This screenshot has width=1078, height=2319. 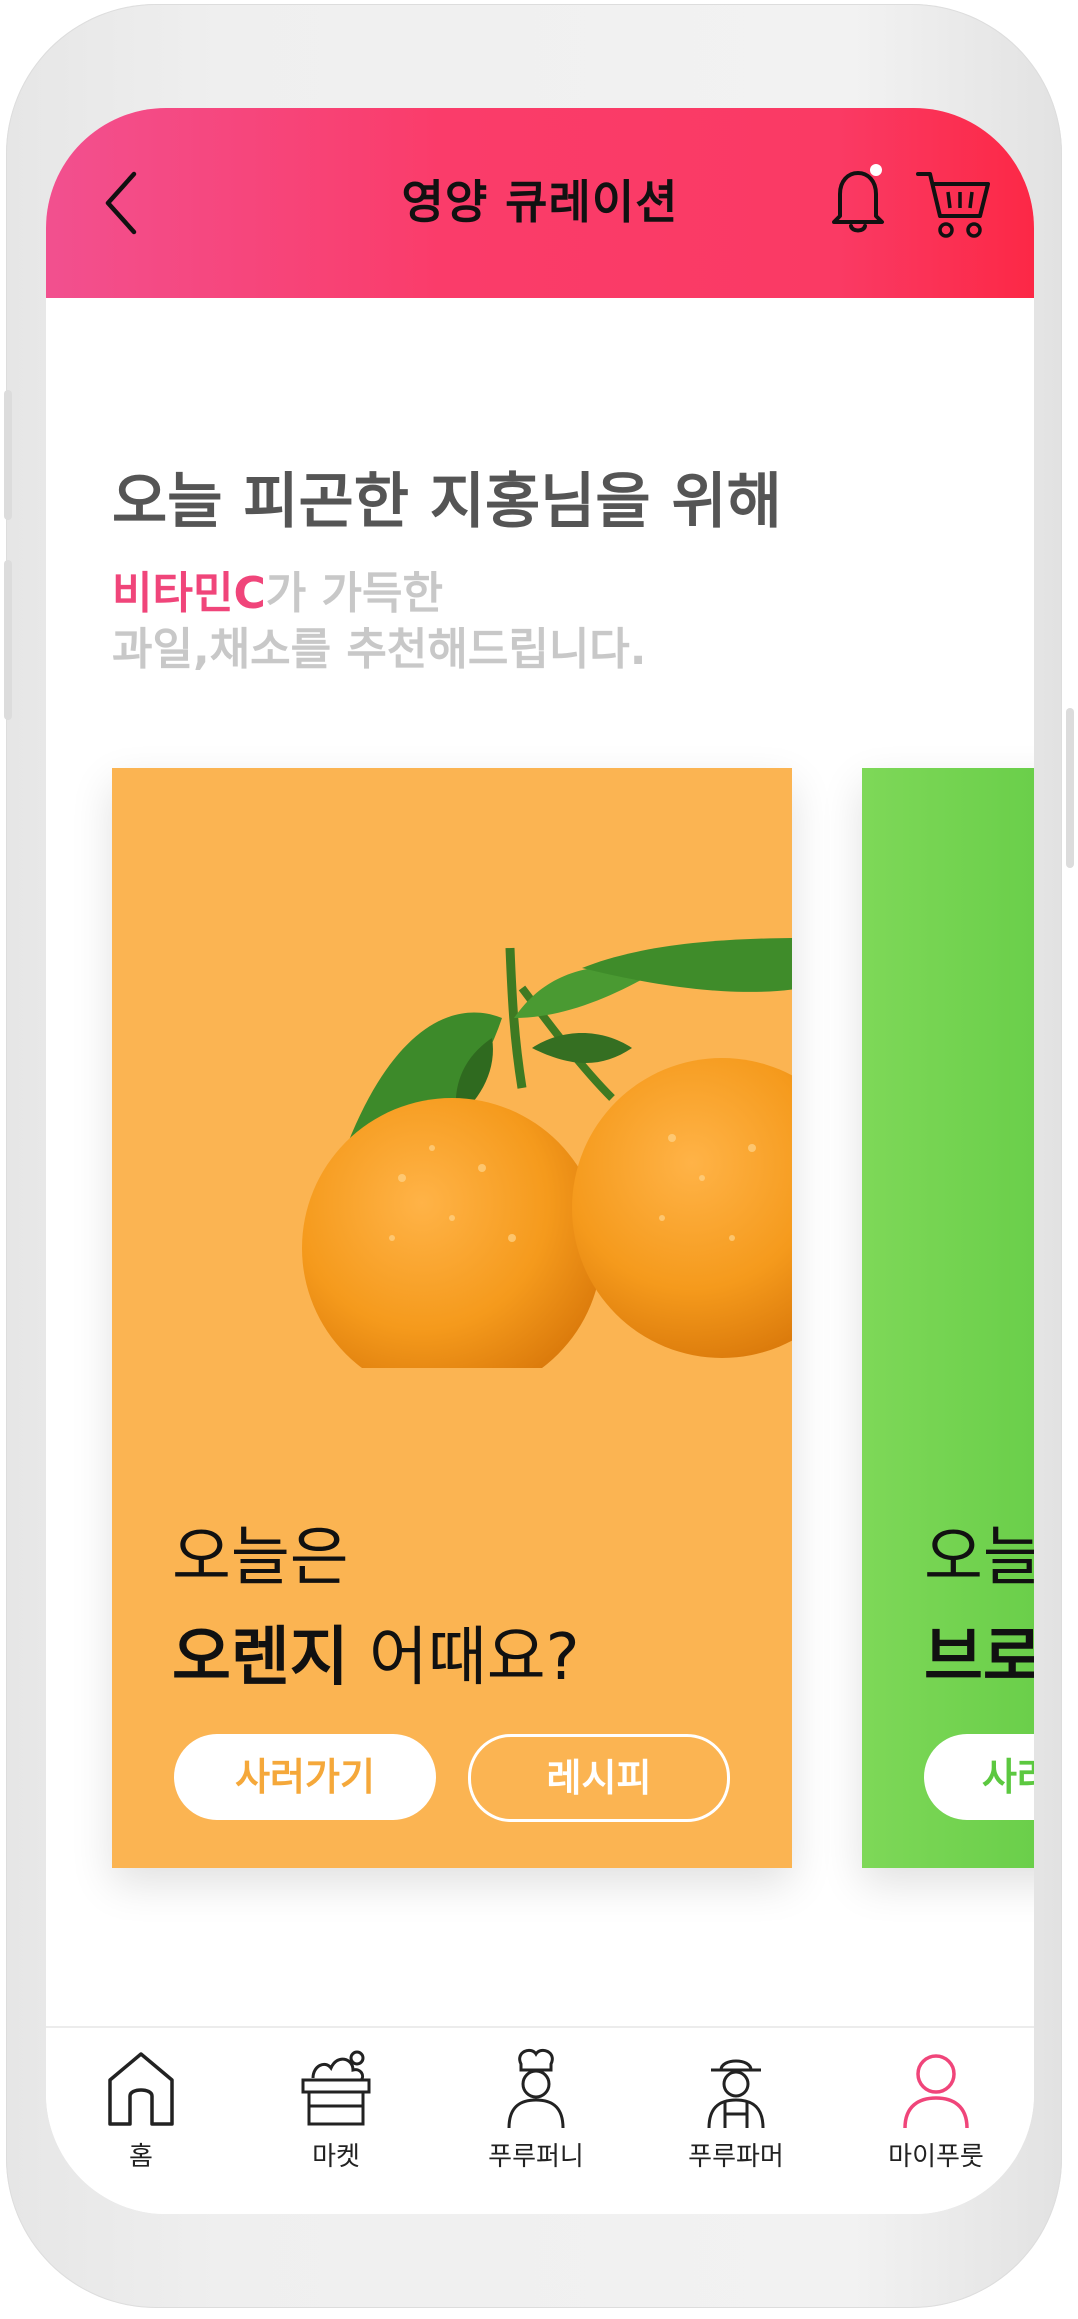 I want to click on recommendation-subtitle: 비타민C가 가득한 과일,채소를 추천해드립니다., so click(x=379, y=622).